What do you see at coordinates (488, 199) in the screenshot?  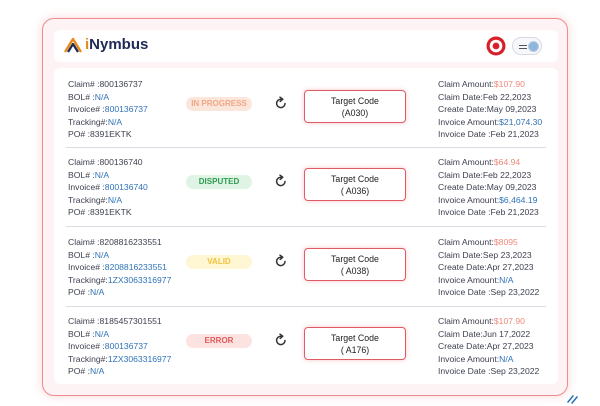 I see `invoice-amount: Invoice Amount:$6,464.19` at bounding box center [488, 199].